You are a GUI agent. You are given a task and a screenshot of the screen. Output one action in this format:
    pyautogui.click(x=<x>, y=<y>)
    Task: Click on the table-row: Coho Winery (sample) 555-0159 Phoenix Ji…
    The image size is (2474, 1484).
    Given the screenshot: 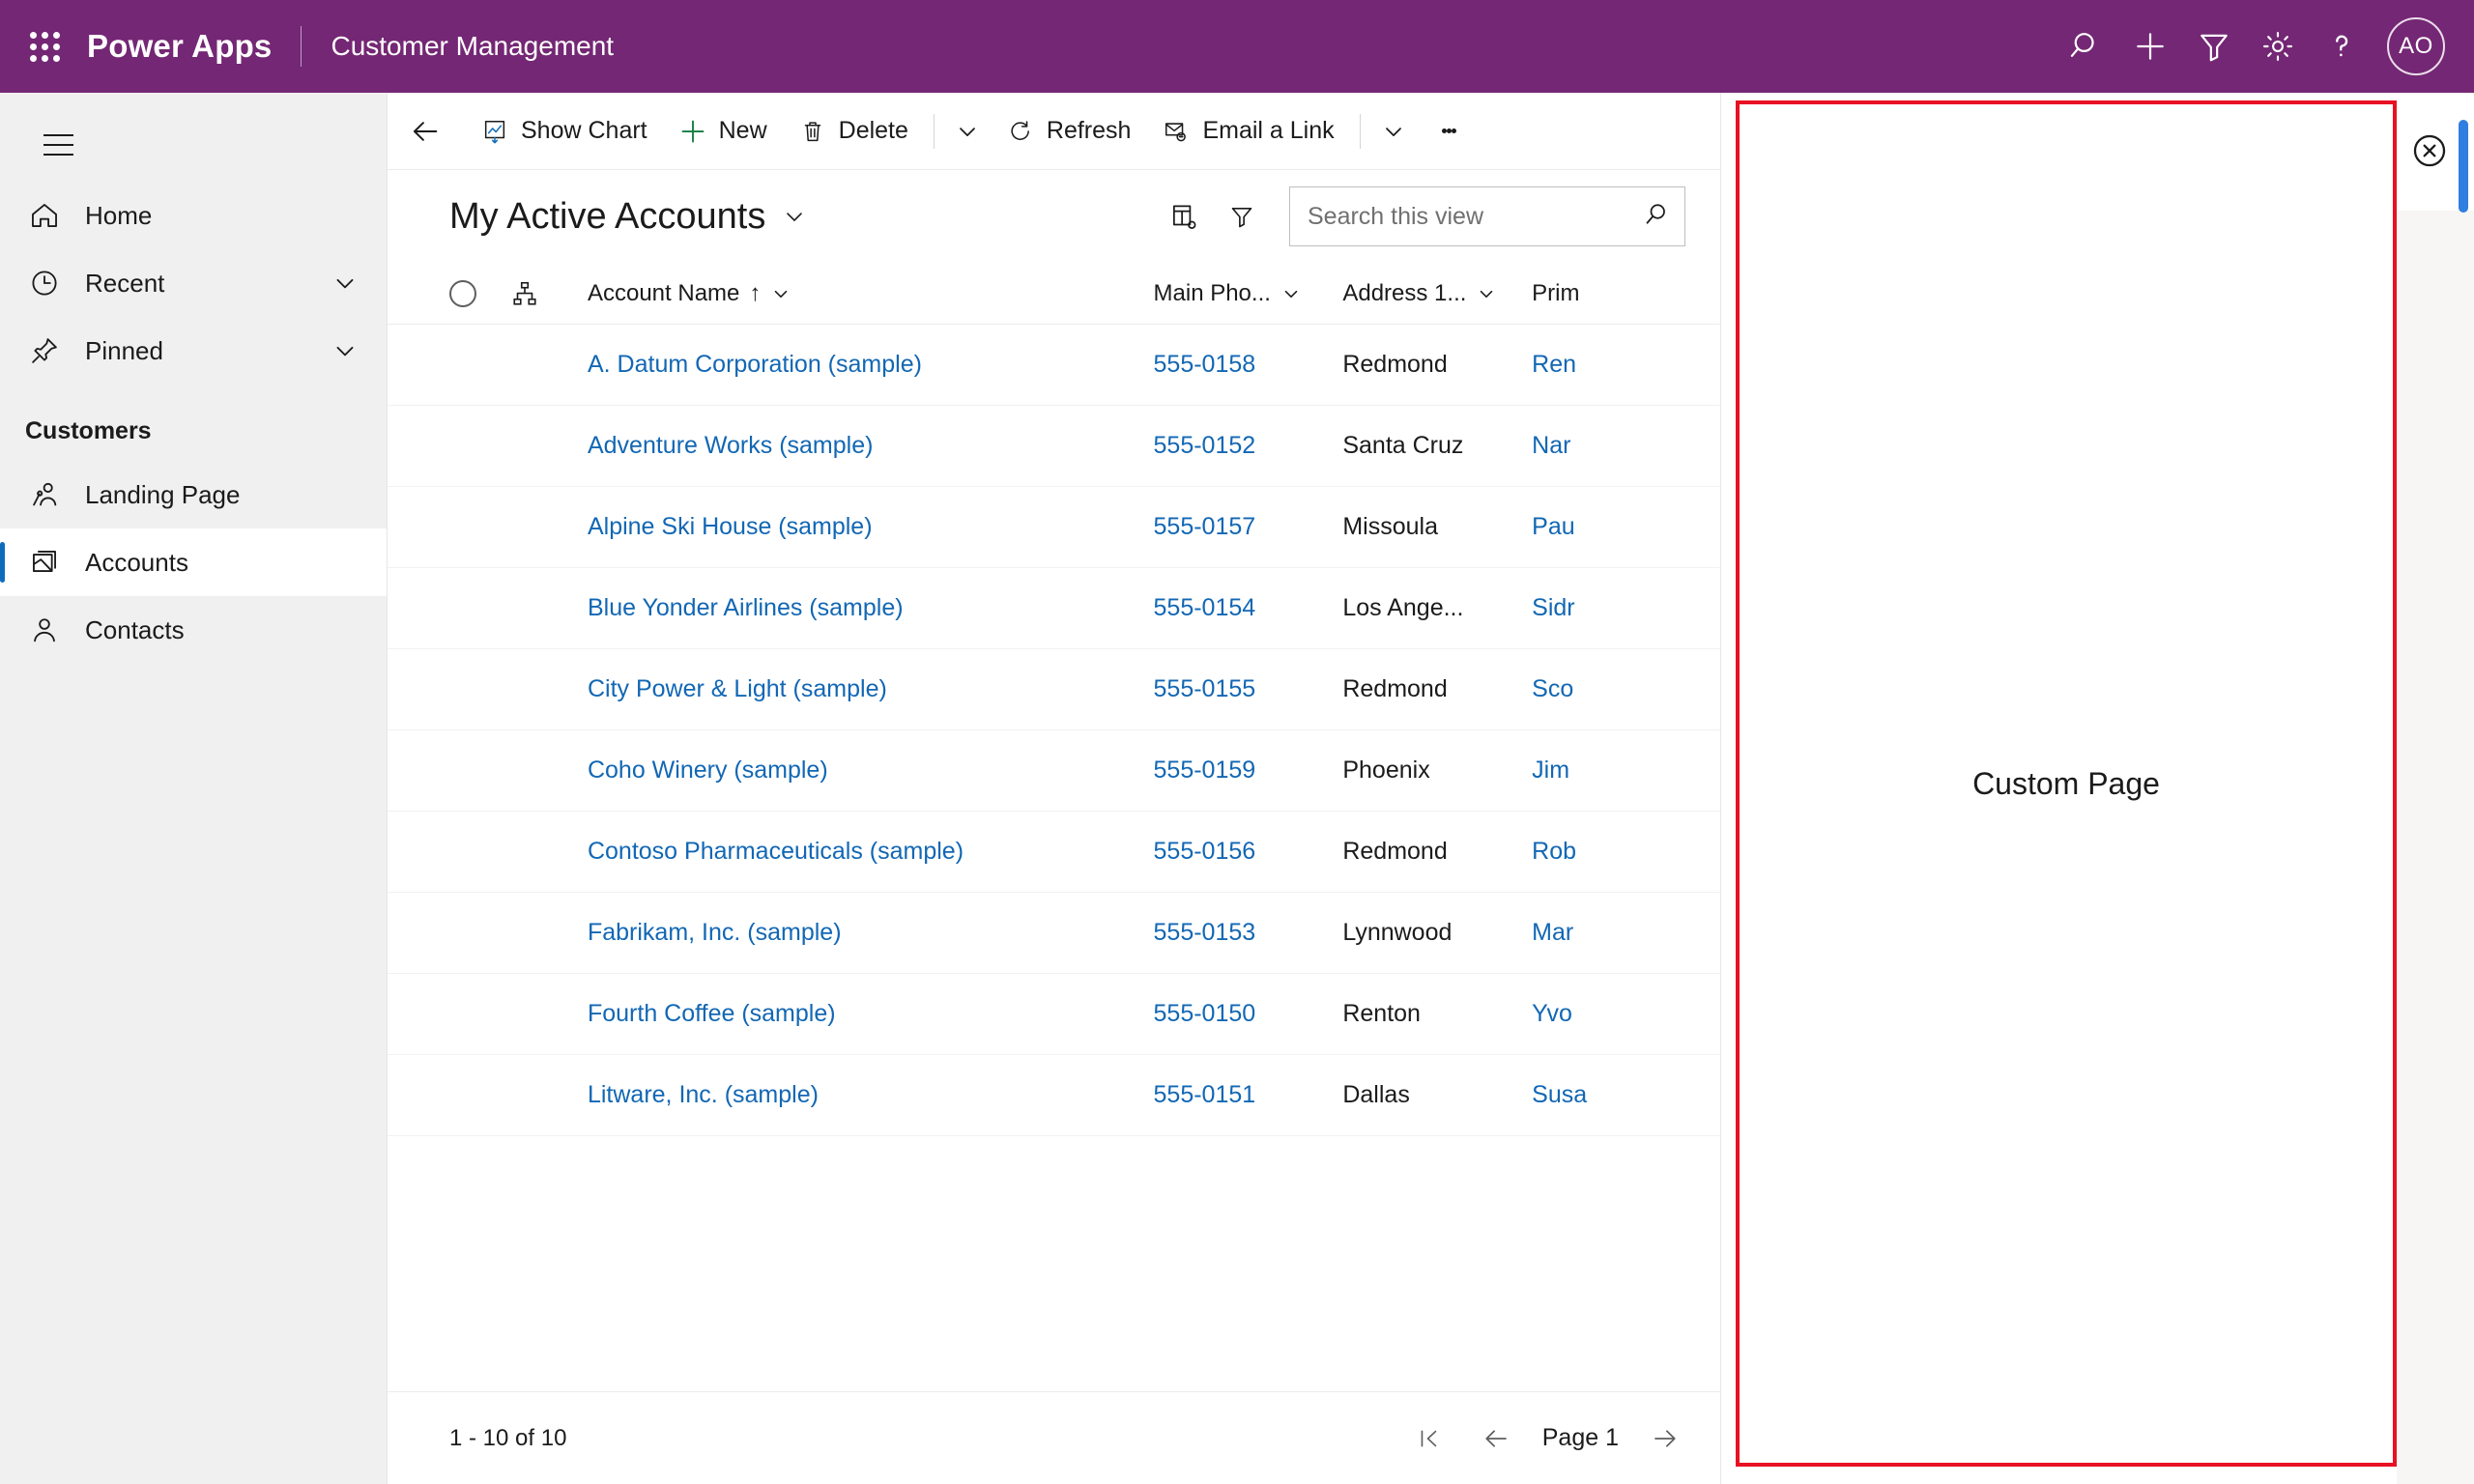 What is the action you would take?
    pyautogui.click(x=1054, y=771)
    